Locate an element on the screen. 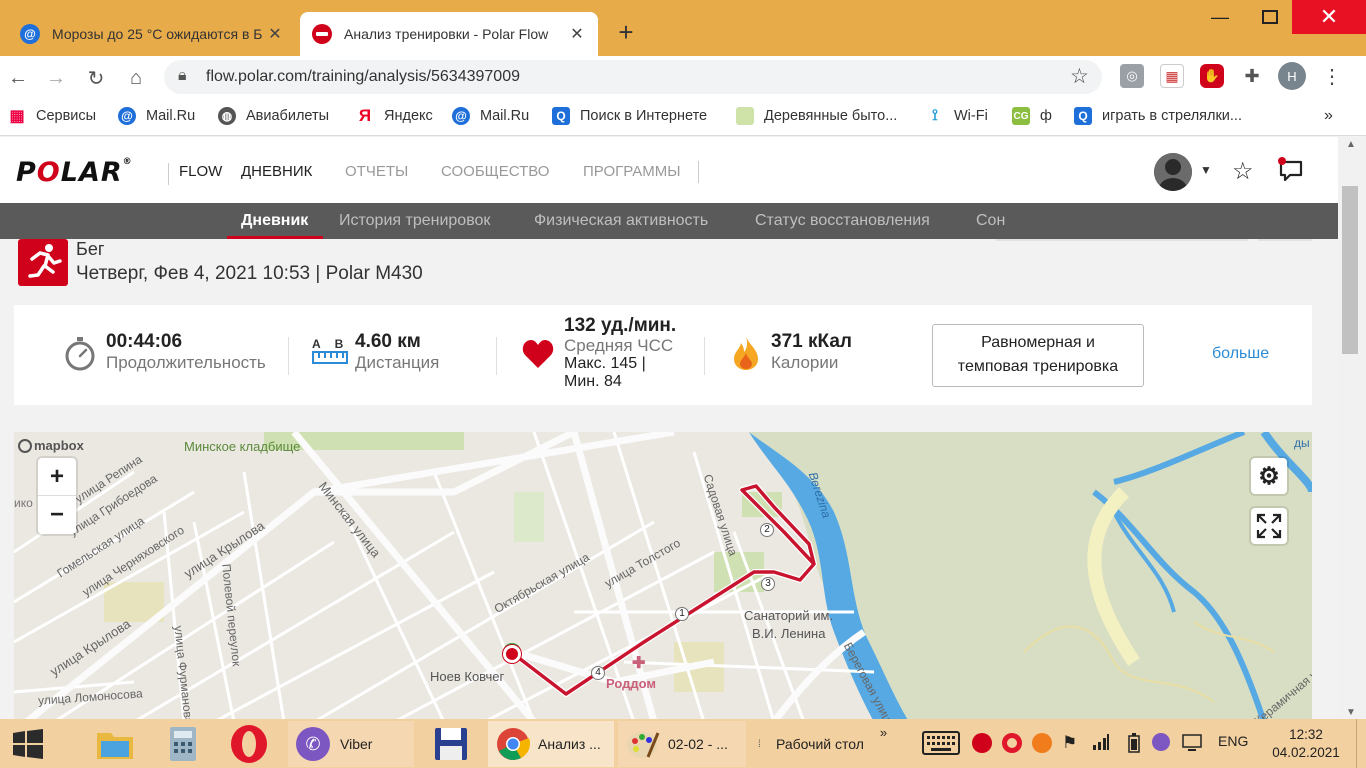 The image size is (1366, 768). subnav-activity: Физическая активность is located at coordinates (621, 221).